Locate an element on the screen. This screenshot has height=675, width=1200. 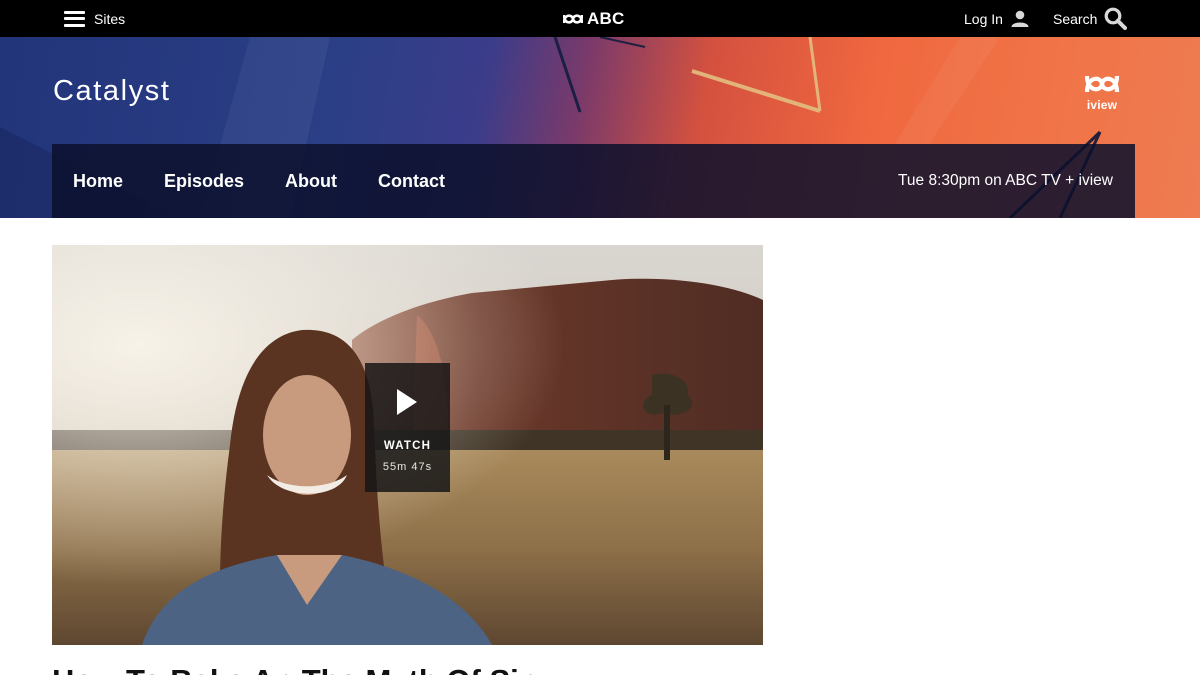
abc-logo-icon is located at coordinates (573, 18).